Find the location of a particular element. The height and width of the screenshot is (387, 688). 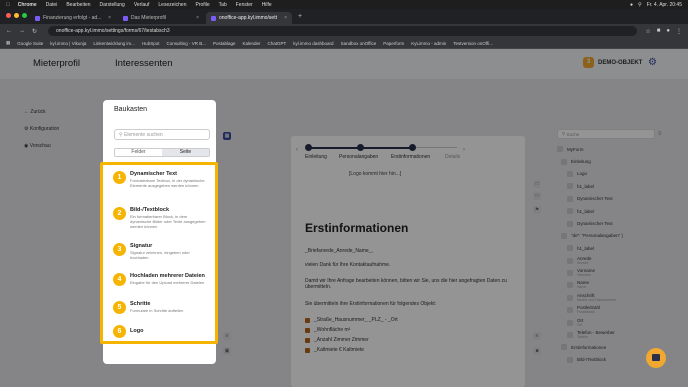

browser-tab: Finanzierung erfolgt - ad... × is located at coordinates (73, 18).